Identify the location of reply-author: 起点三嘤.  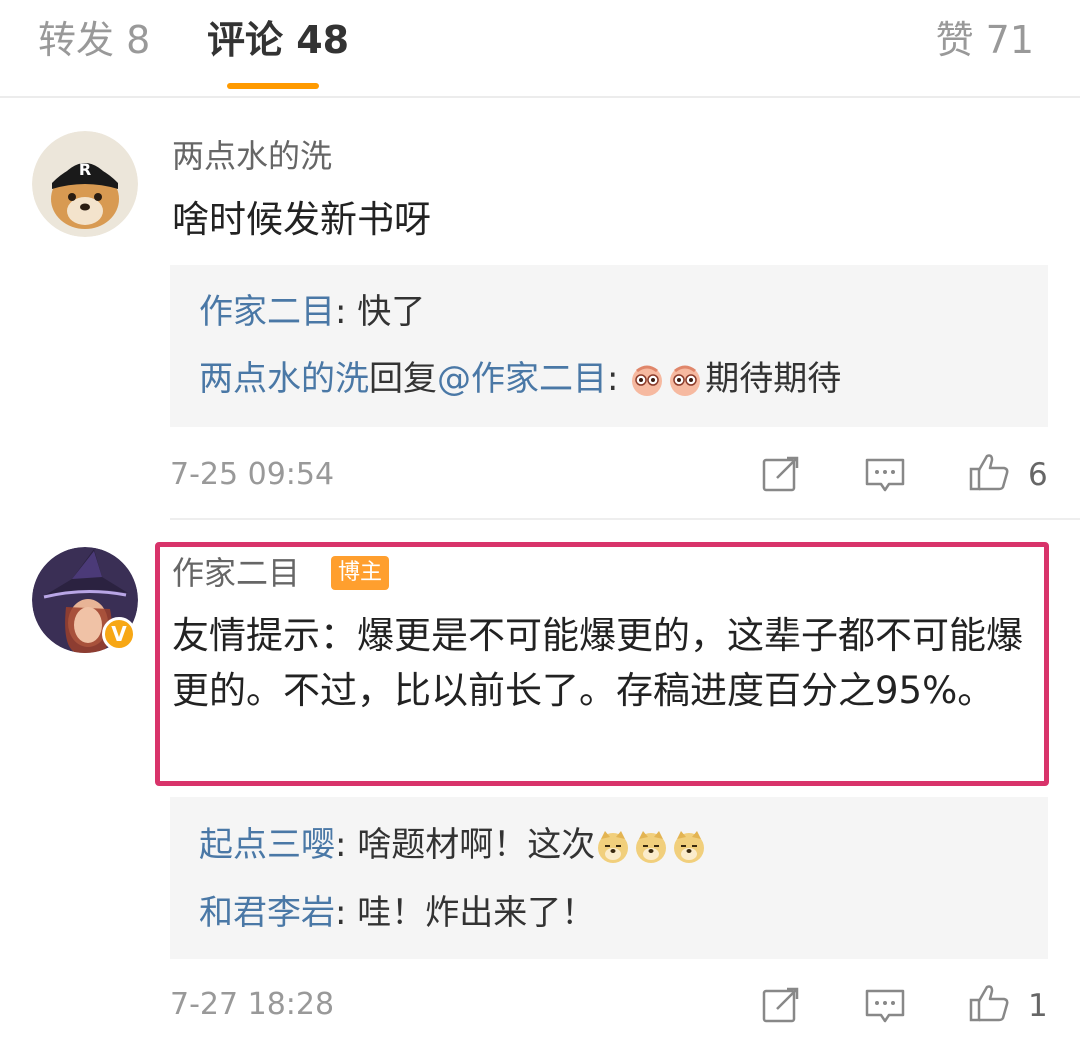
(267, 845).